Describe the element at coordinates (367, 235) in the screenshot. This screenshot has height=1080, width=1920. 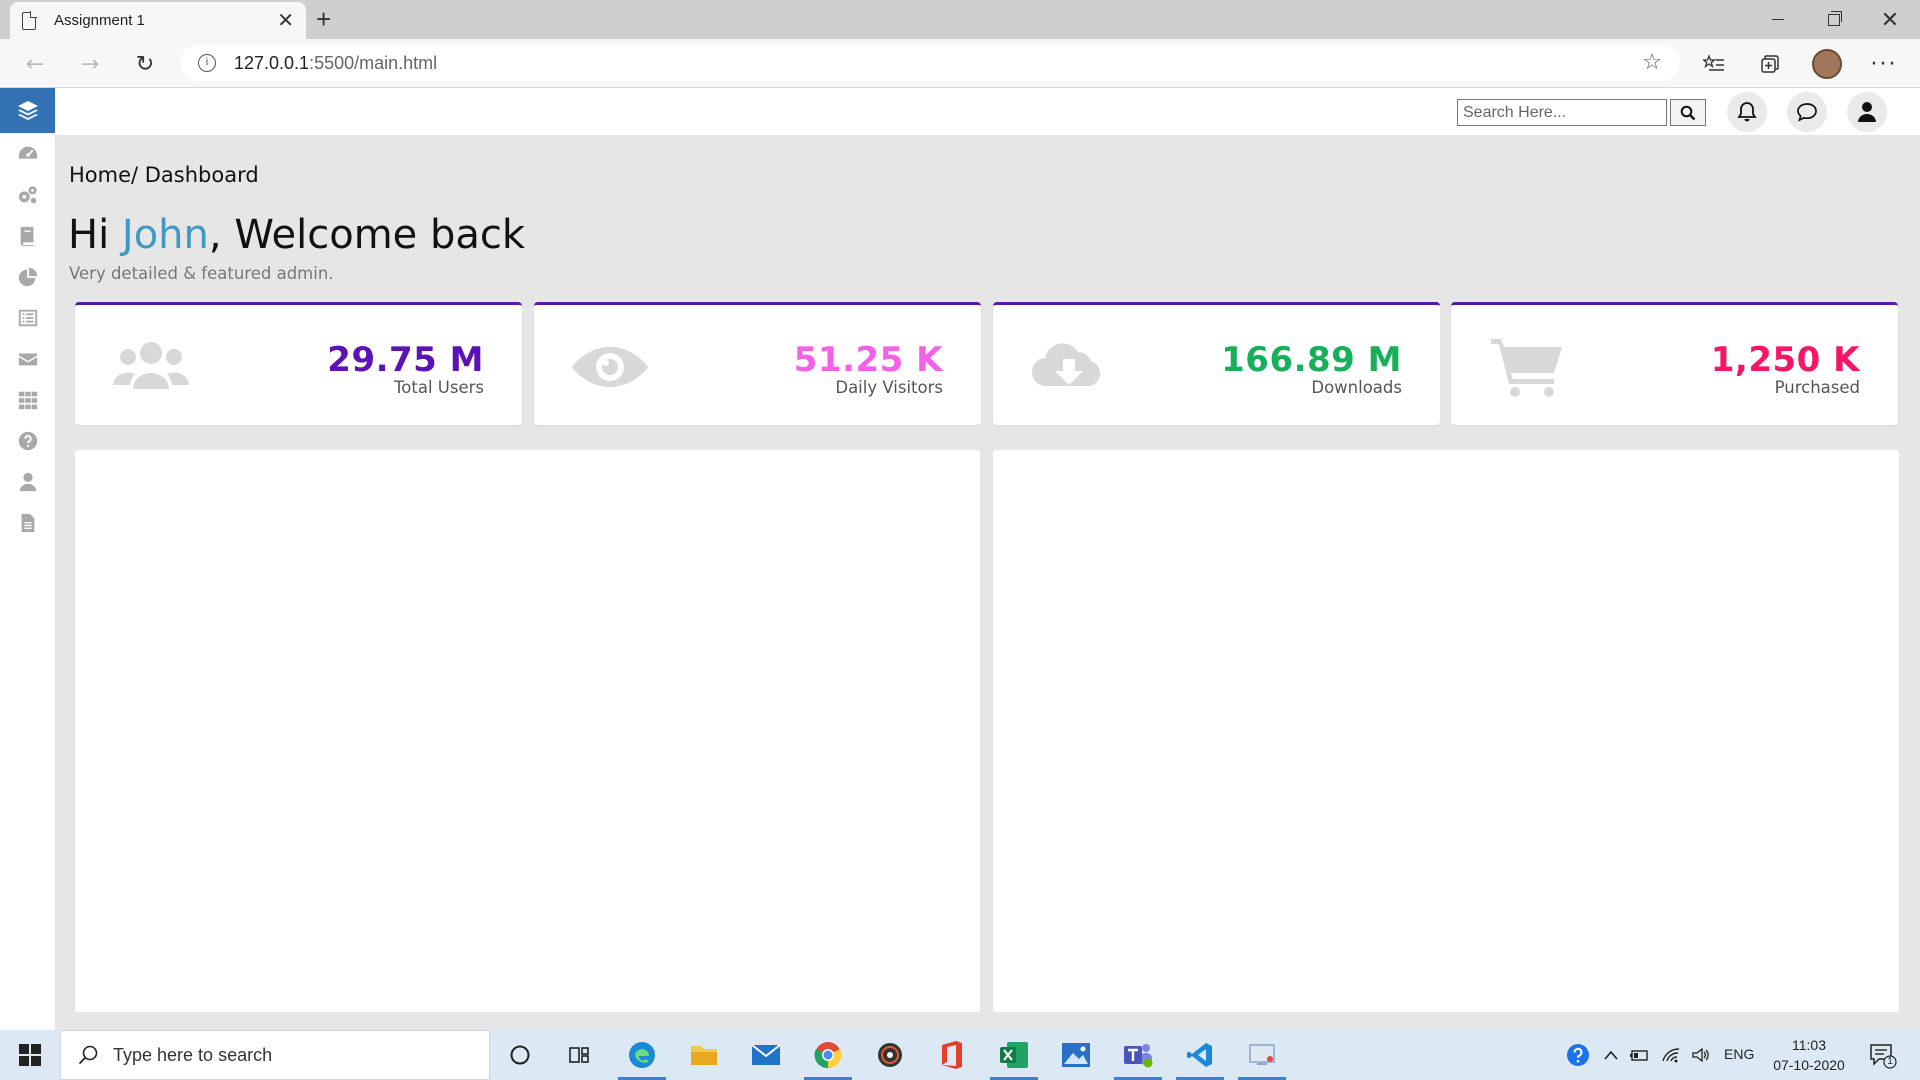
I see `greeting-suffix: , Welcome back` at that location.